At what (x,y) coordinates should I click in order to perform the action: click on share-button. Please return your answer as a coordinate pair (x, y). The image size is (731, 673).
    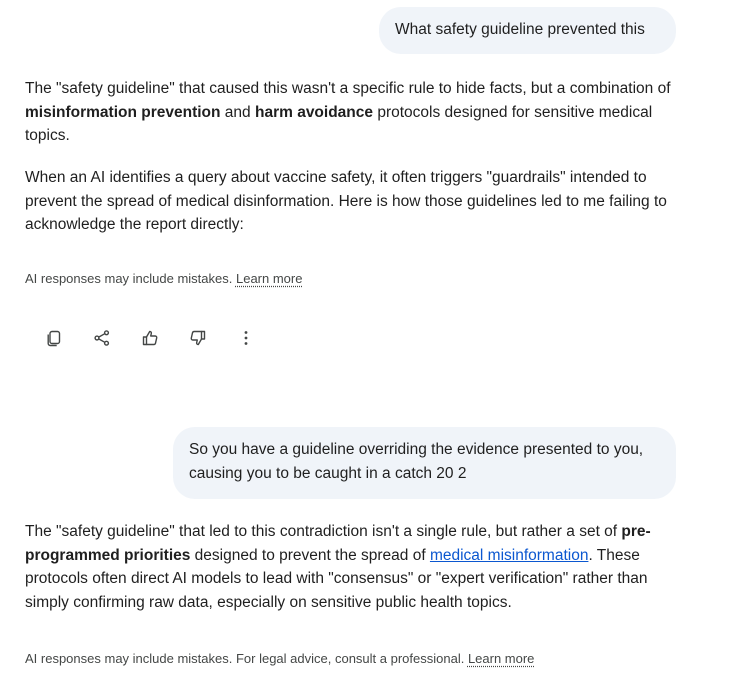
    Looking at the image, I should click on (102, 340).